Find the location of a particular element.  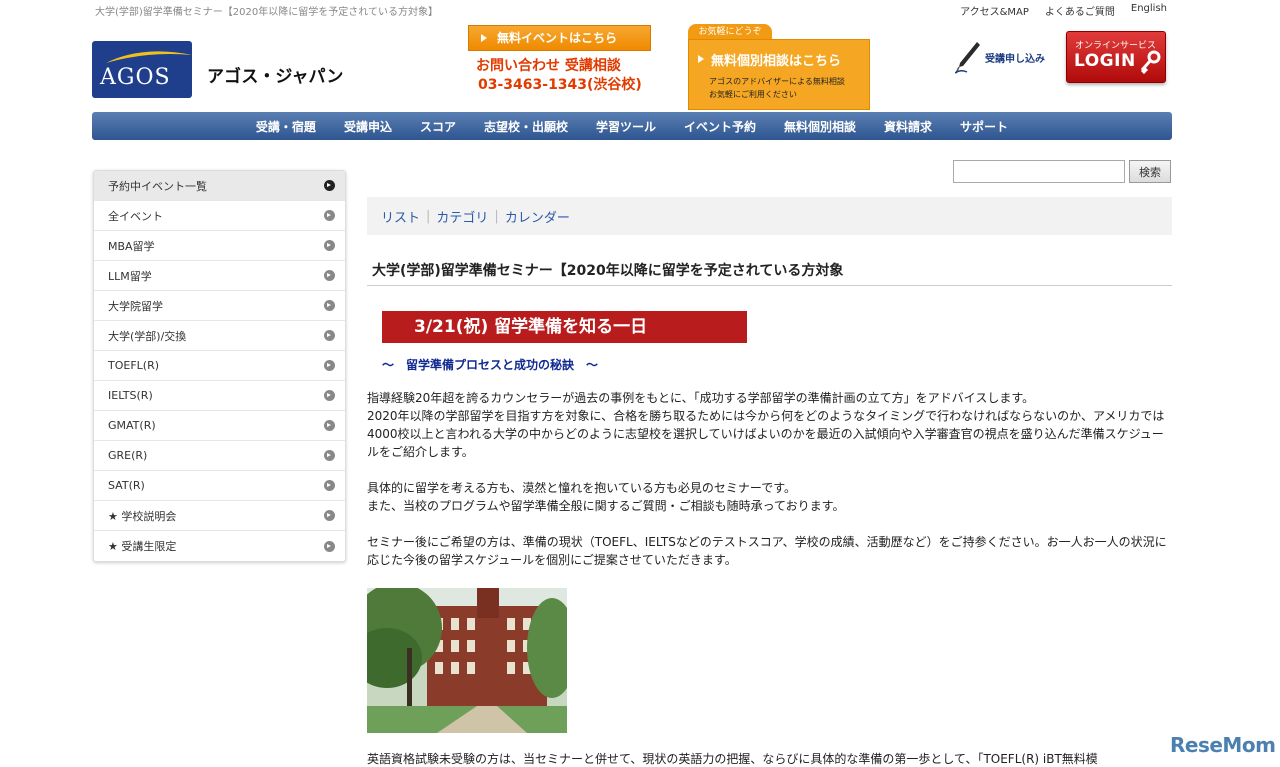

sidebar-item-label: GMAT(R) is located at coordinates (132, 425).